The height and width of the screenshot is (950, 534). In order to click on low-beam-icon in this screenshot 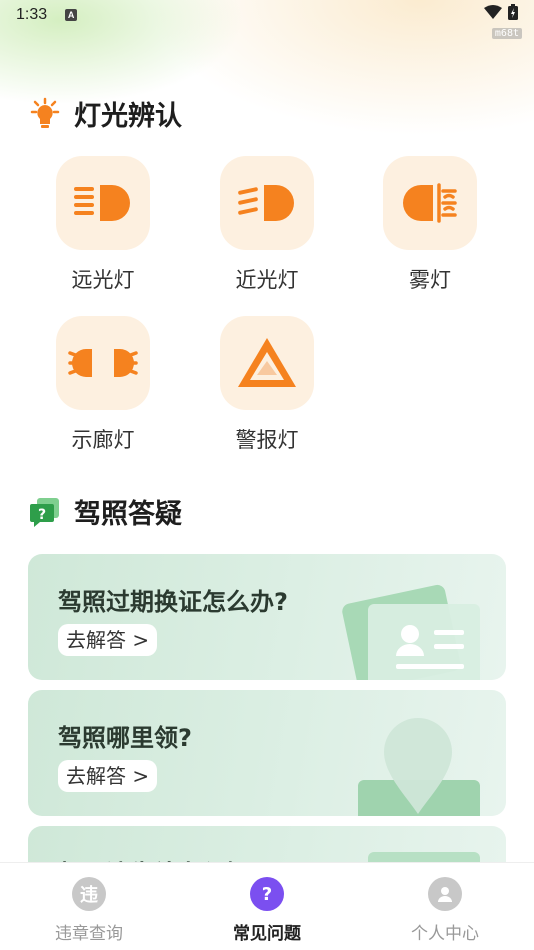, I will do `click(266, 203)`.